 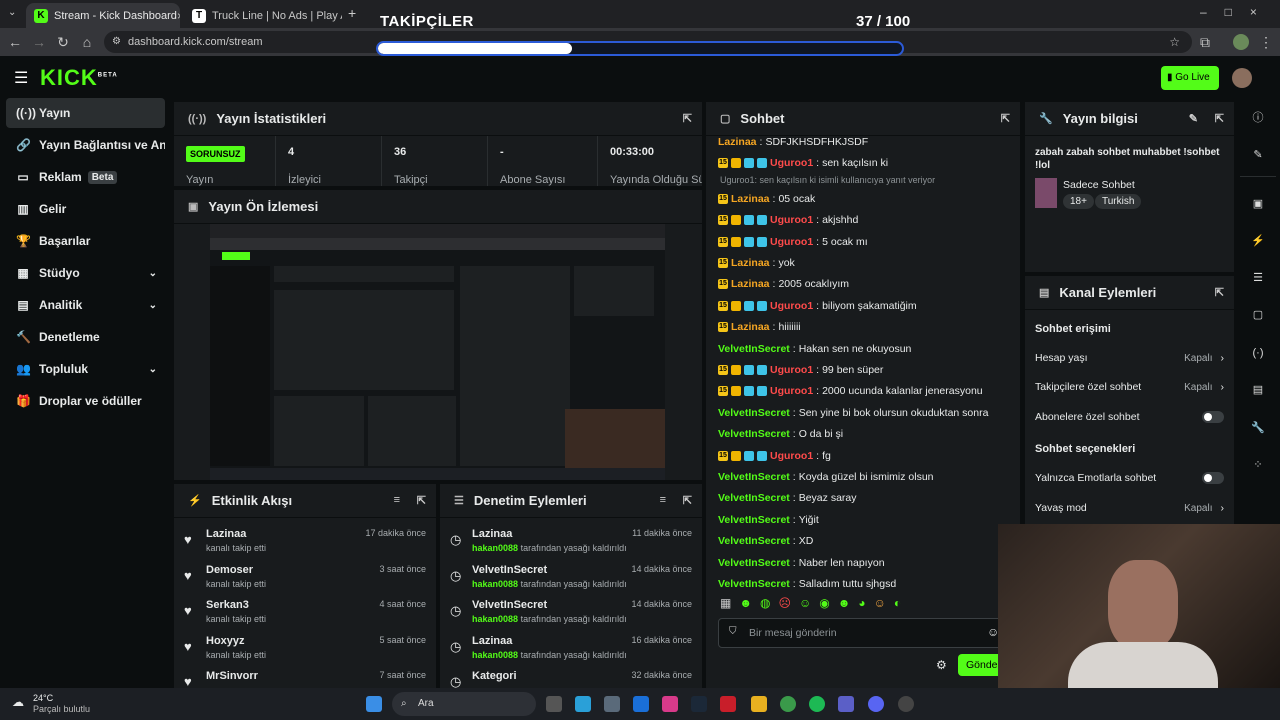 What do you see at coordinates (1241, 42) in the screenshot?
I see `profile-avatar` at bounding box center [1241, 42].